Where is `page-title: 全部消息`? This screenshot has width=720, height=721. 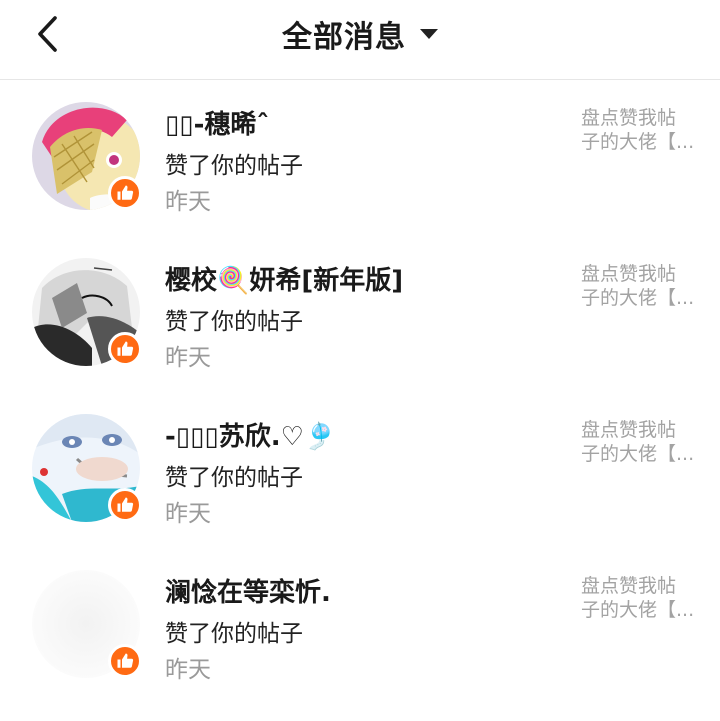
page-title: 全部消息 is located at coordinates (344, 37).